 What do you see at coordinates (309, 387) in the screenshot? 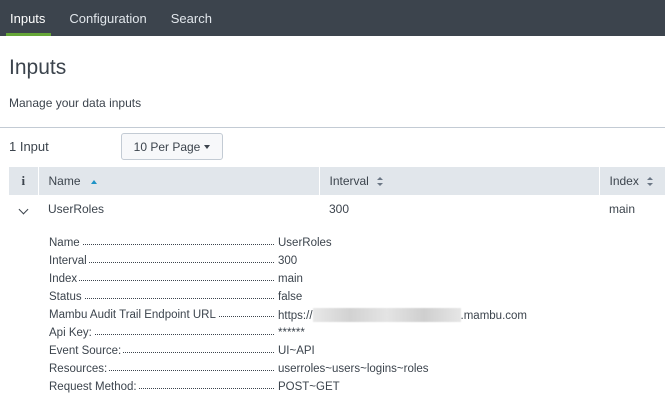
I see `detail-value: POST~GET` at bounding box center [309, 387].